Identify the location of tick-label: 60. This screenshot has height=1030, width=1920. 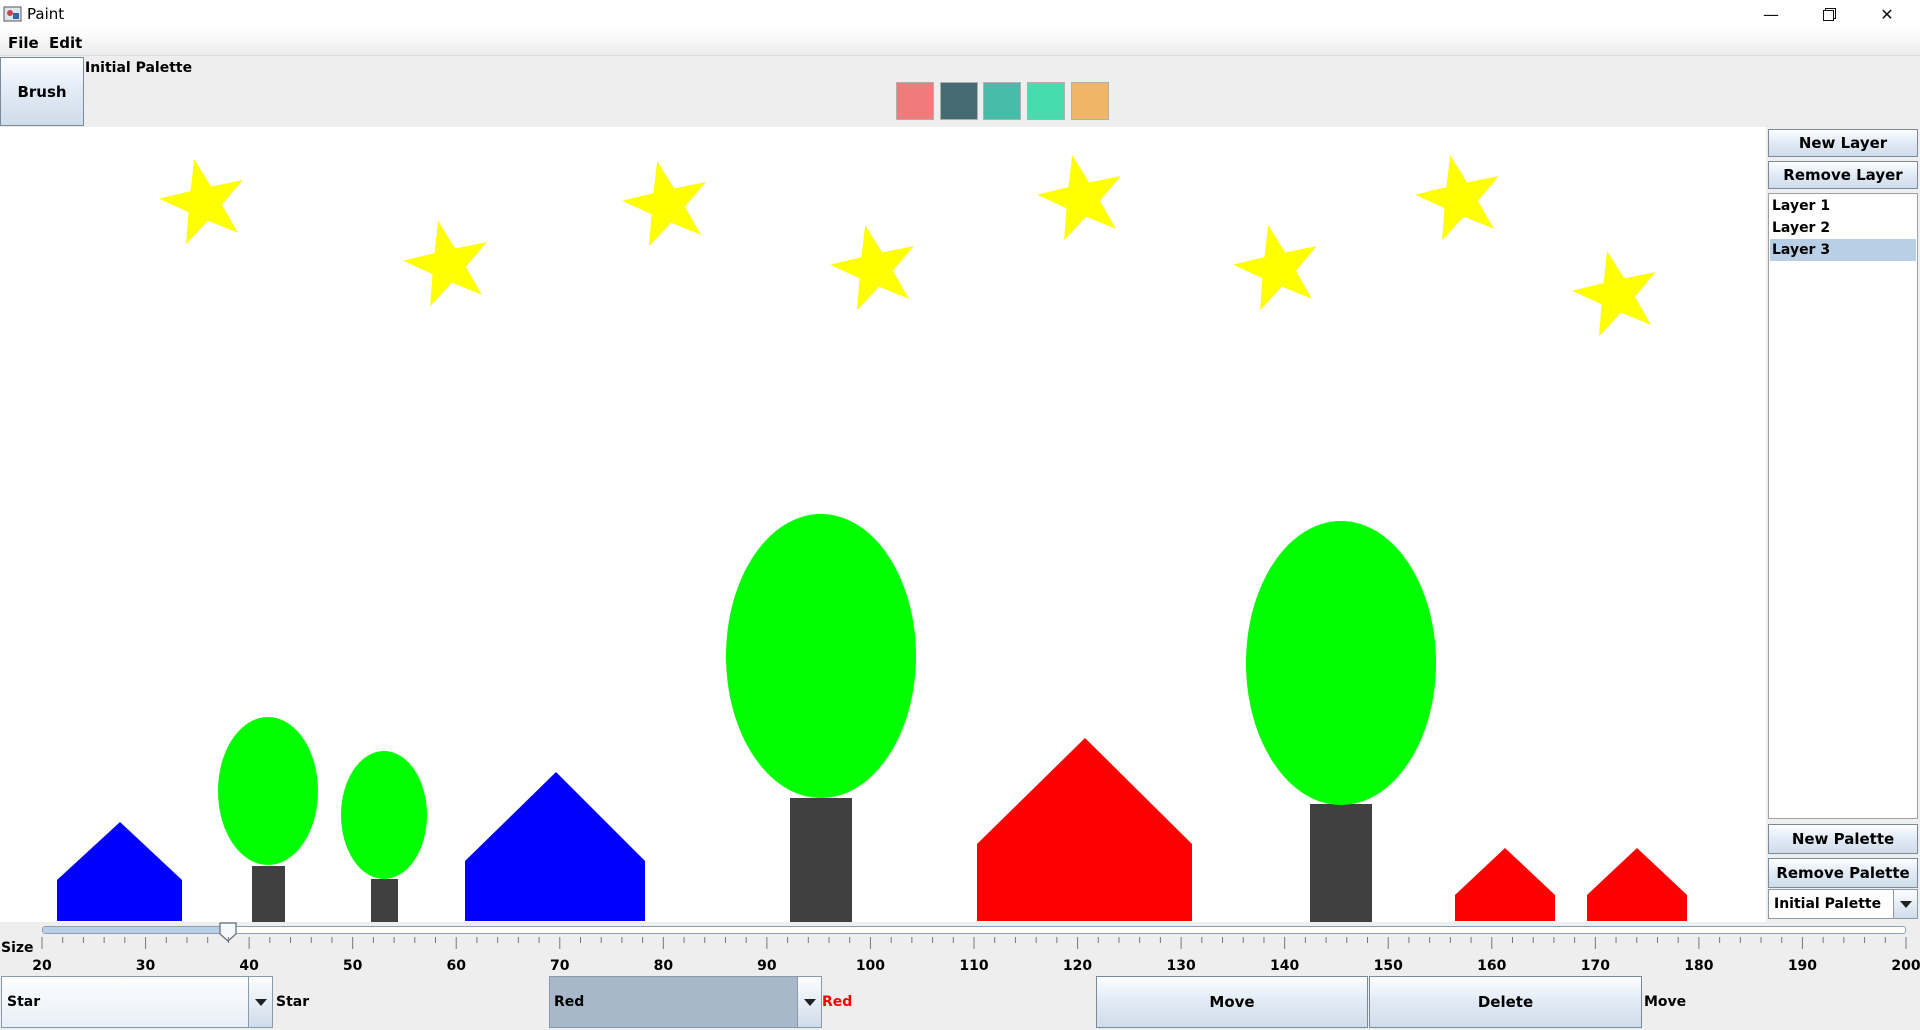
(456, 966).